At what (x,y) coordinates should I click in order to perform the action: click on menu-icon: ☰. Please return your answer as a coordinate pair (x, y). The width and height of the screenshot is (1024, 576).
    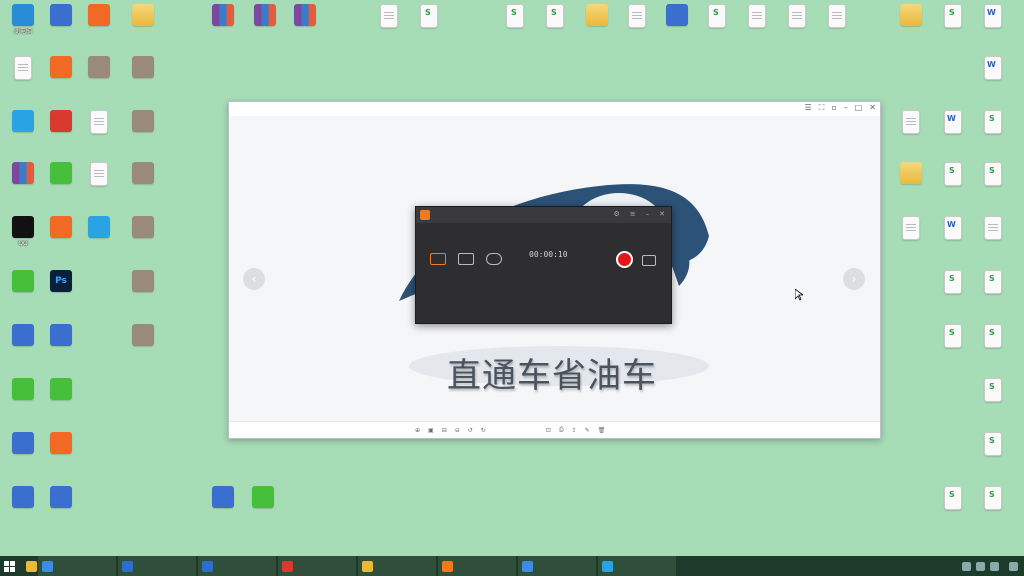
    Looking at the image, I should click on (808, 108).